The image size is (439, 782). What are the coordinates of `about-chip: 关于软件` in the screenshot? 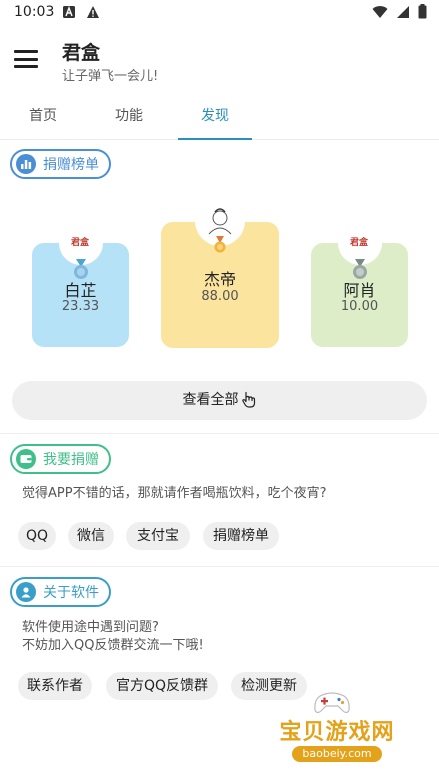 It's located at (60, 592).